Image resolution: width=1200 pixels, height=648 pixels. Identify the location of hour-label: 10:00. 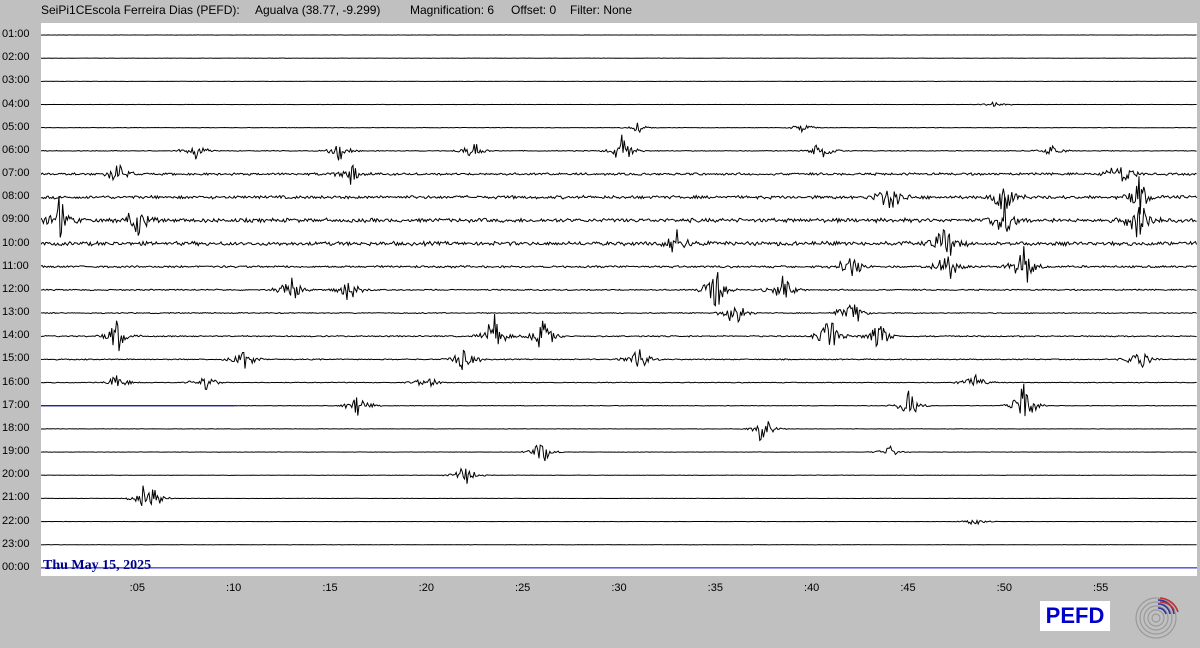
(16, 242).